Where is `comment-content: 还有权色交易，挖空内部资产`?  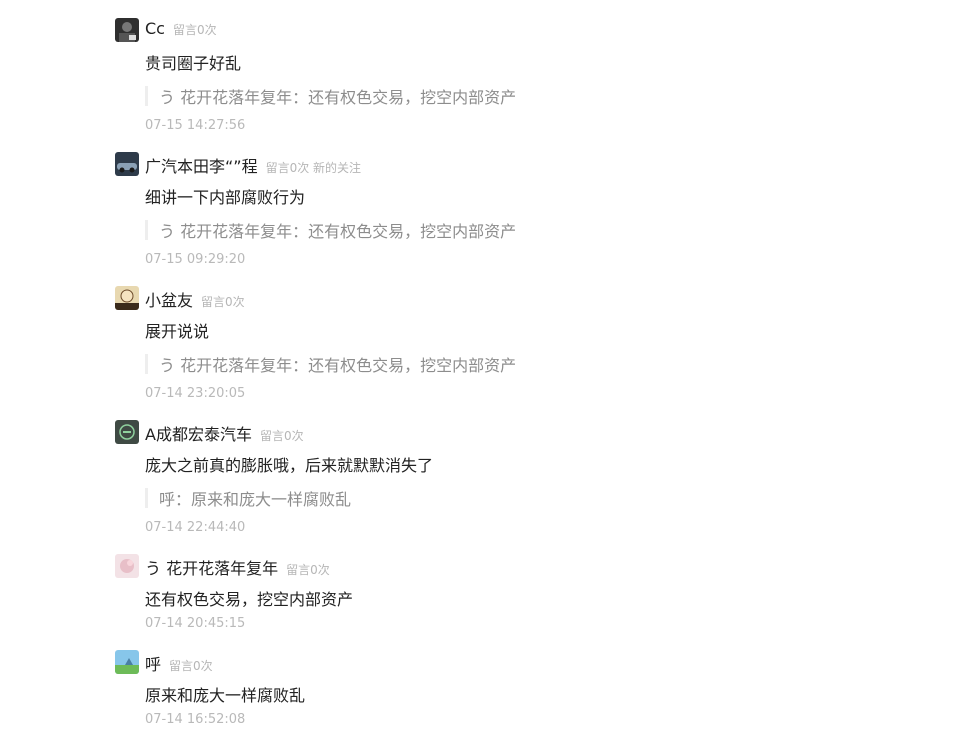 comment-content: 还有权色交易，挖空内部资产 is located at coordinates (249, 599).